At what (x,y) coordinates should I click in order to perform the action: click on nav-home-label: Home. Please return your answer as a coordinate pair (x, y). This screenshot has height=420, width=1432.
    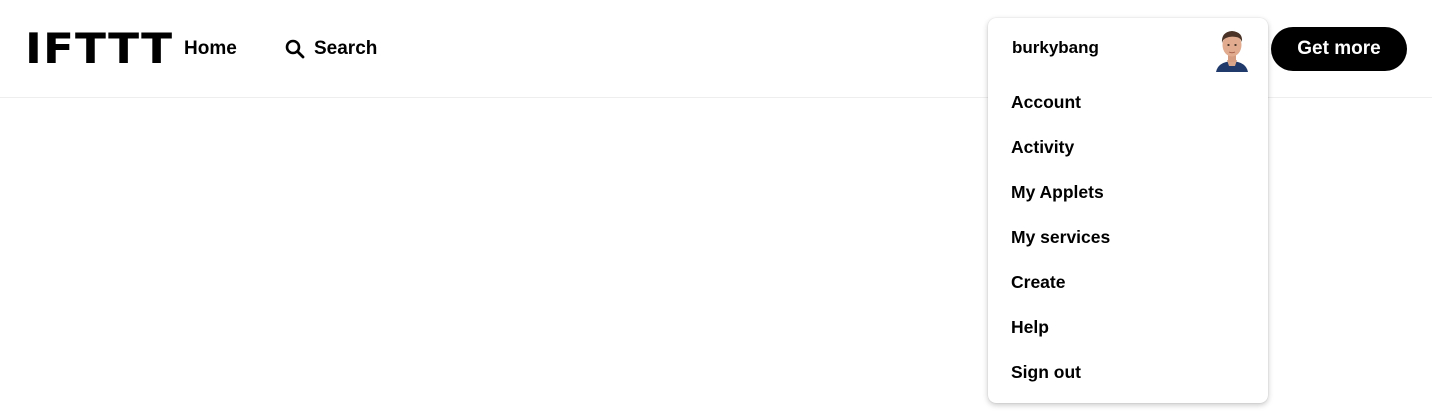
    Looking at the image, I should click on (210, 48).